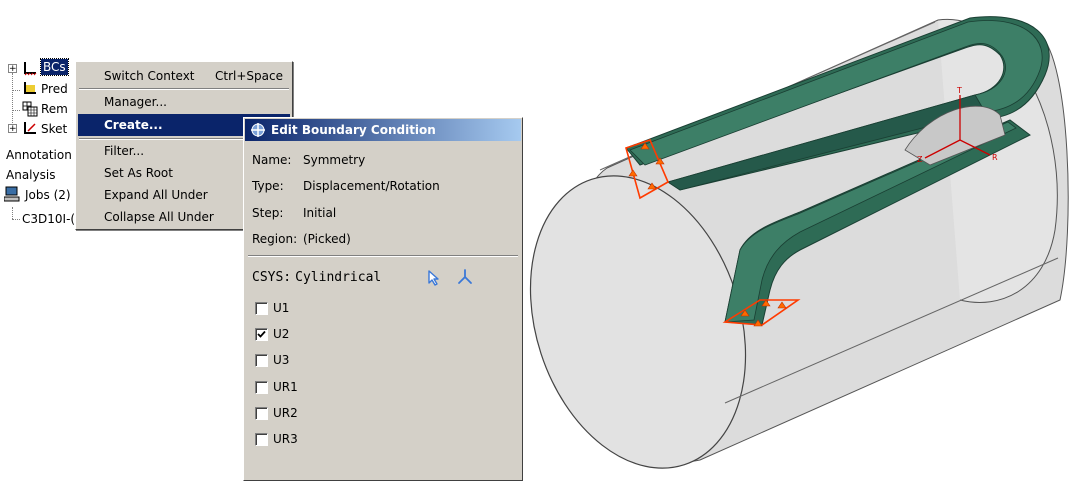 Image resolution: width=1080 pixels, height=481 pixels. Describe the element at coordinates (249, 76) in the screenshot. I see `menu-item-accelerator: Ctrl+Space` at that location.